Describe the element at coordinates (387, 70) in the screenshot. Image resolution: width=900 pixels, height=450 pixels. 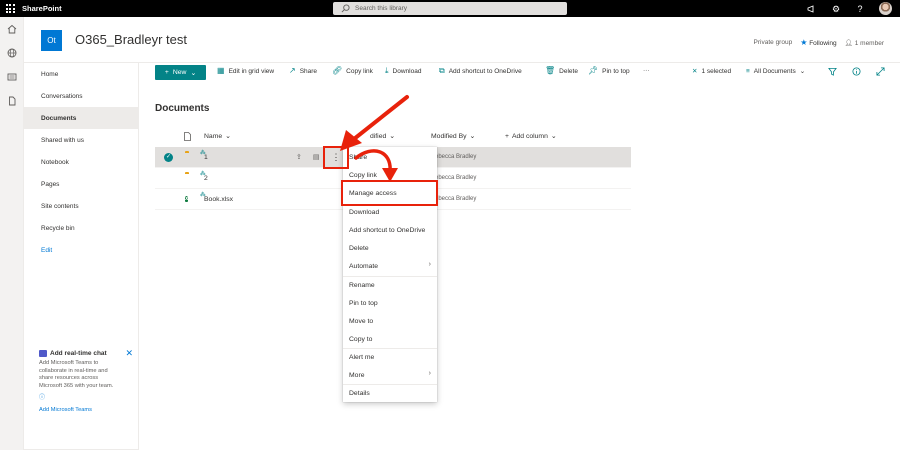
I see `download-icon: ⤓` at that location.